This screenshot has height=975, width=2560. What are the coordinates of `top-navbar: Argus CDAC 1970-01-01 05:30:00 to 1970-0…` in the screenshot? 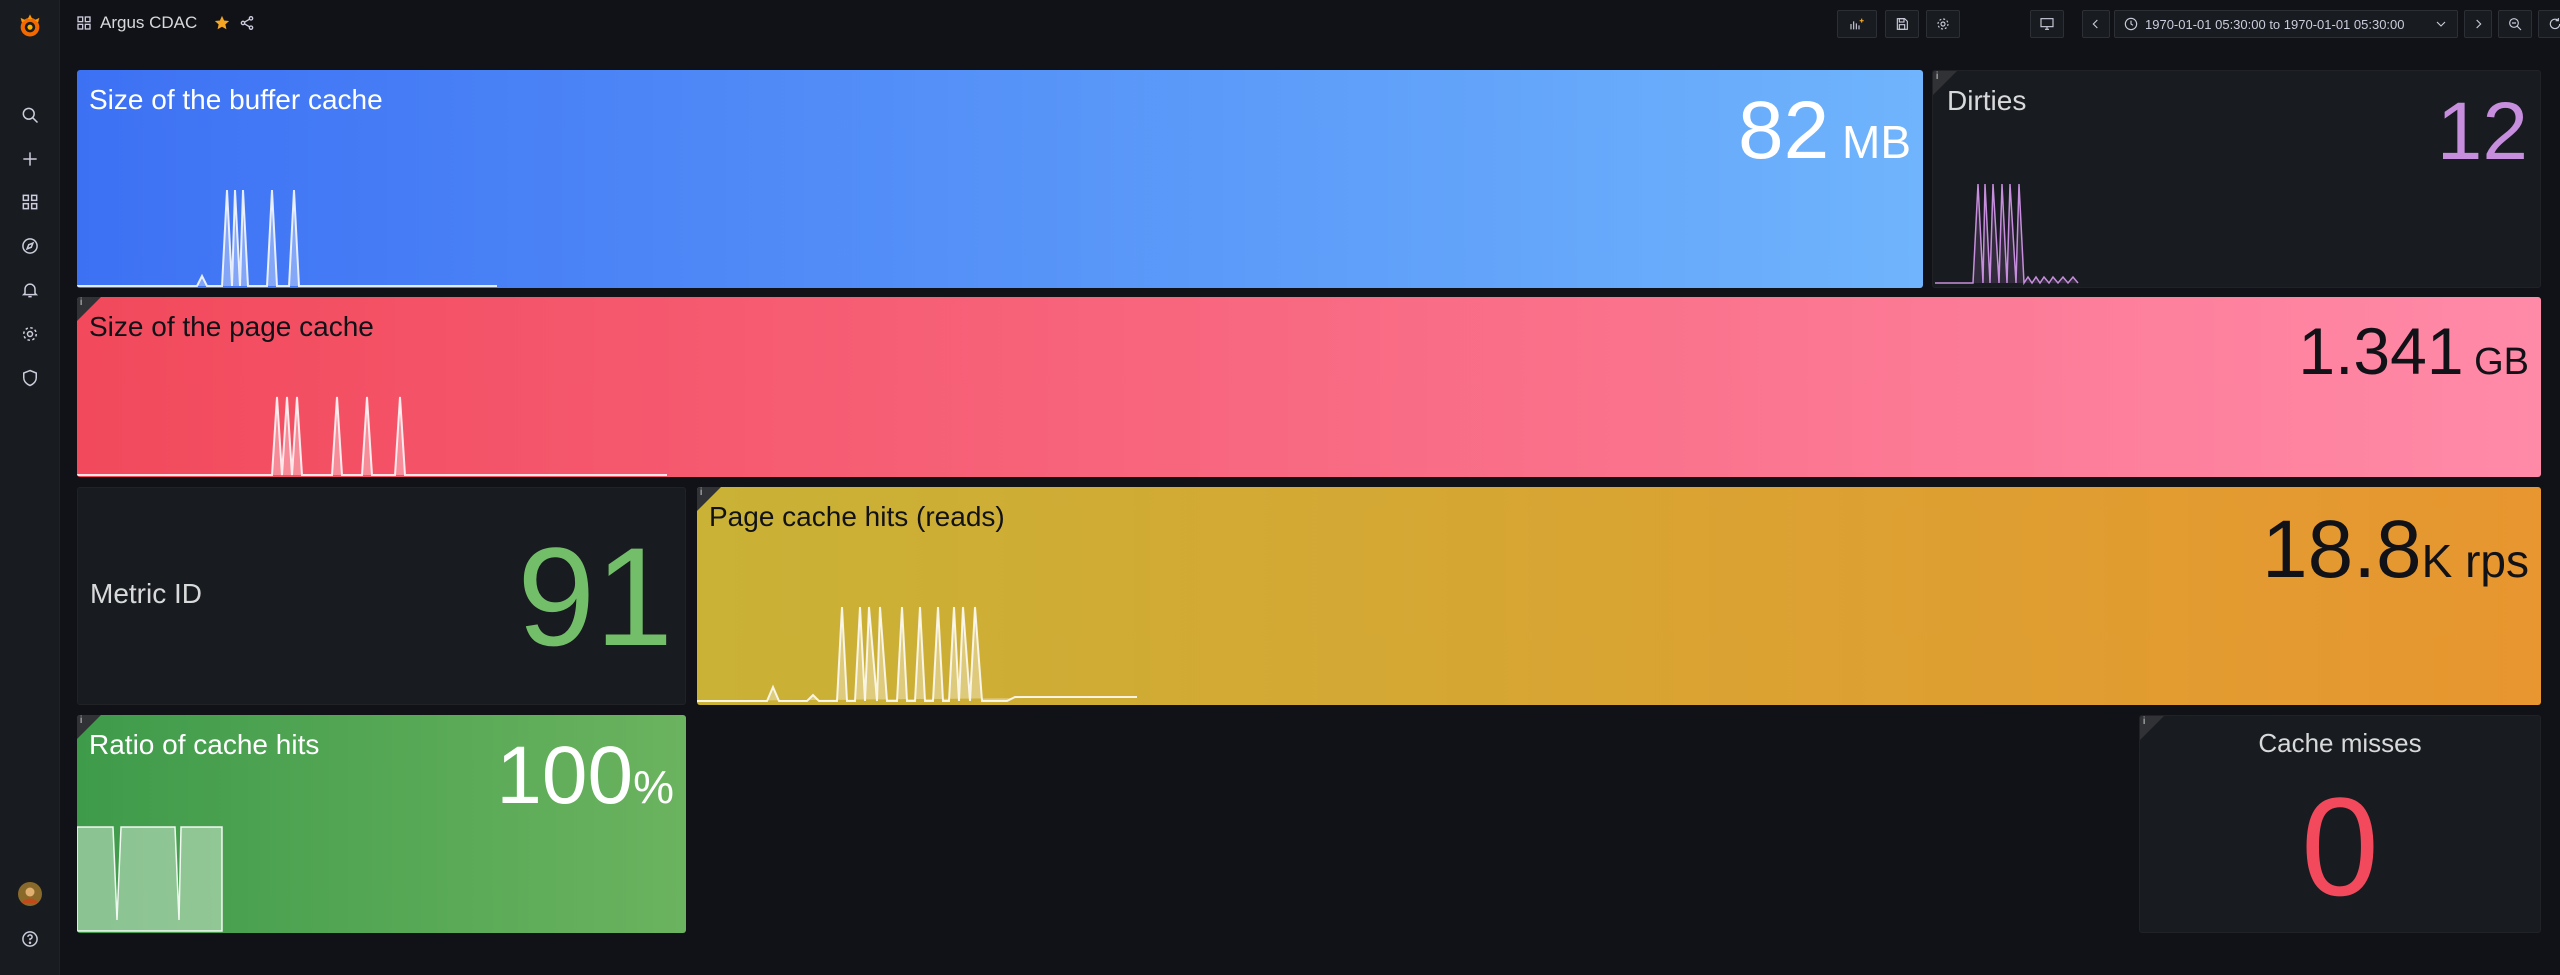 It's located at (1310, 24).